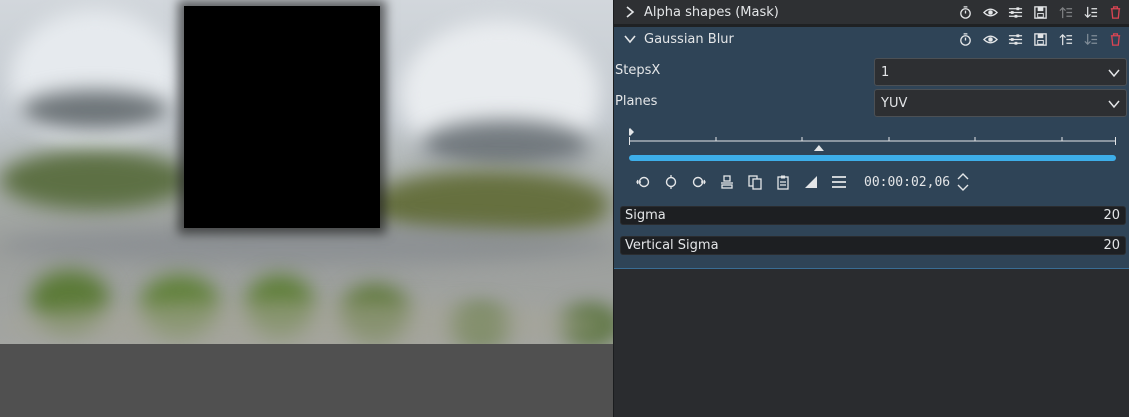  What do you see at coordinates (873, 215) in the screenshot?
I see `sigma-slider: Sigma 20` at bounding box center [873, 215].